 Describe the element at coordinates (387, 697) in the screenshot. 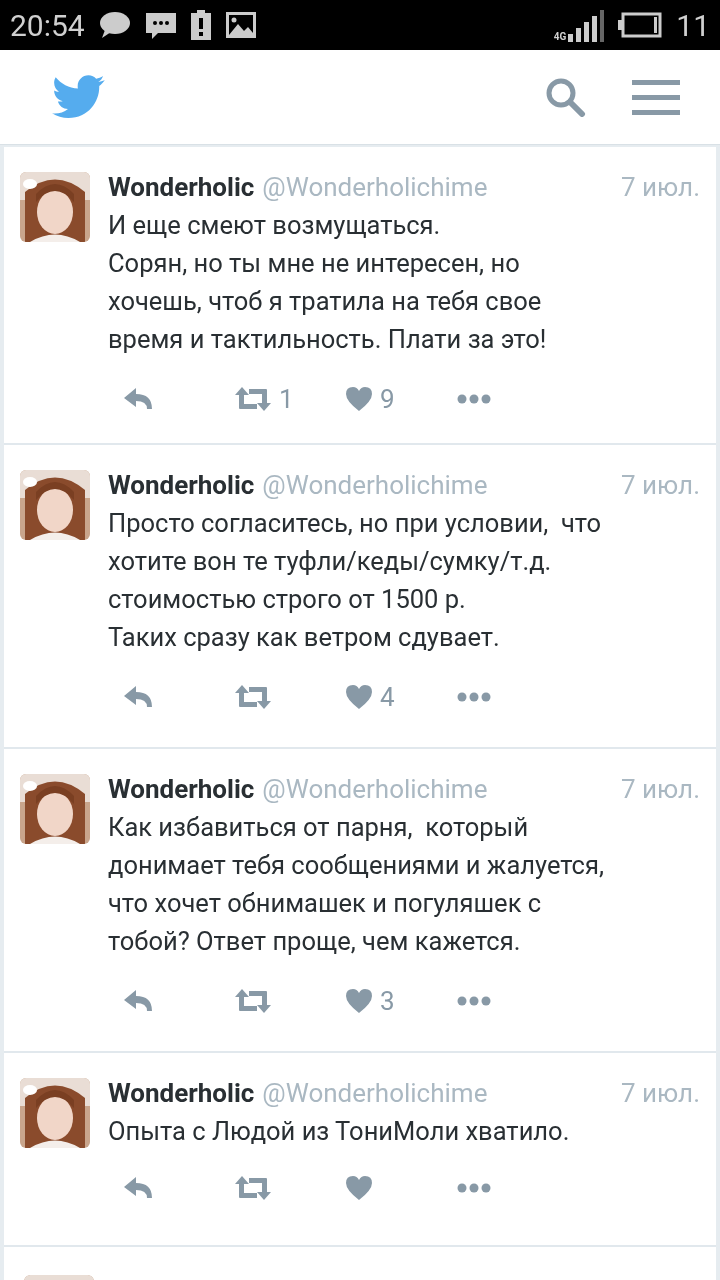

I see `heart-count: 4` at that location.